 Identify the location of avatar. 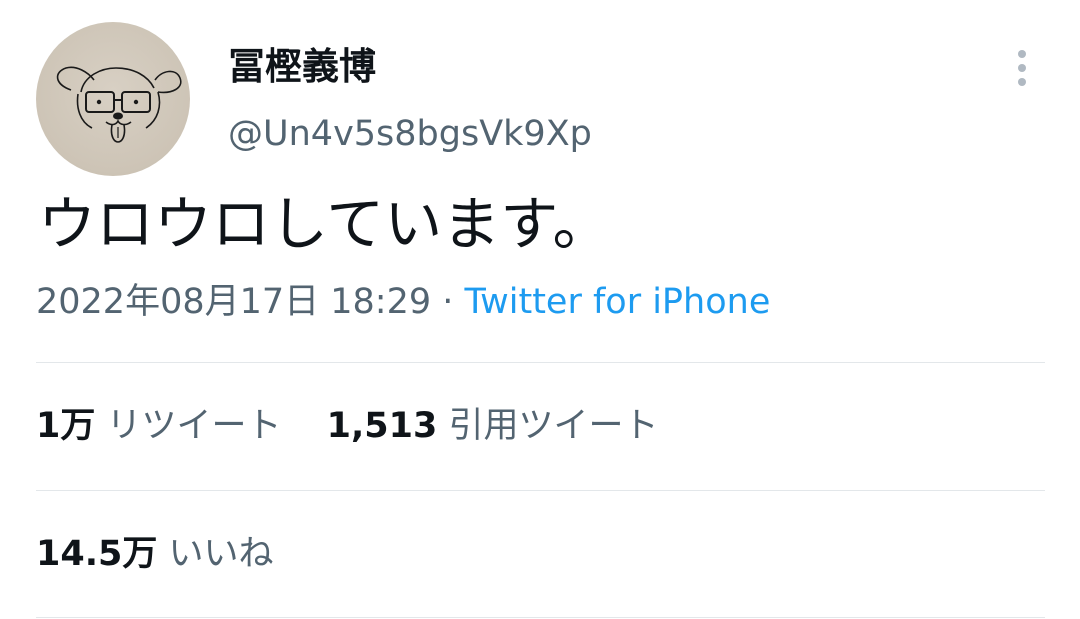
(113, 99).